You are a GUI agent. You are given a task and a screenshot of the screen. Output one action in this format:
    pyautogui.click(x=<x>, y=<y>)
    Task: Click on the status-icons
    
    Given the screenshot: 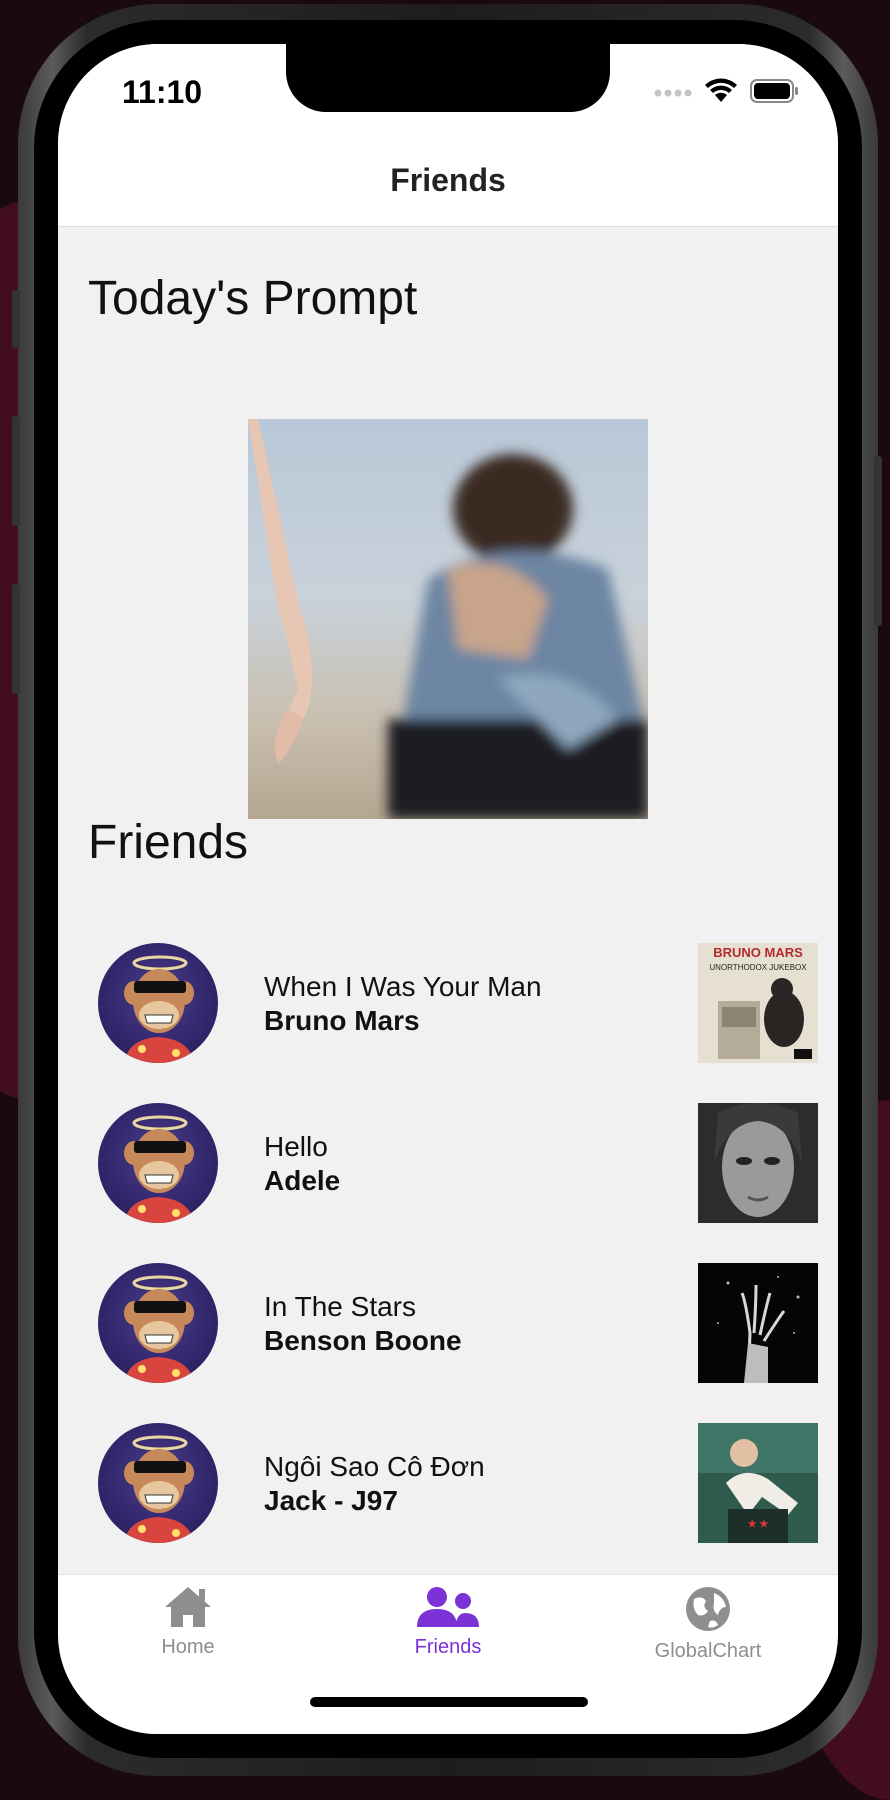 What is the action you would take?
    pyautogui.click(x=727, y=93)
    